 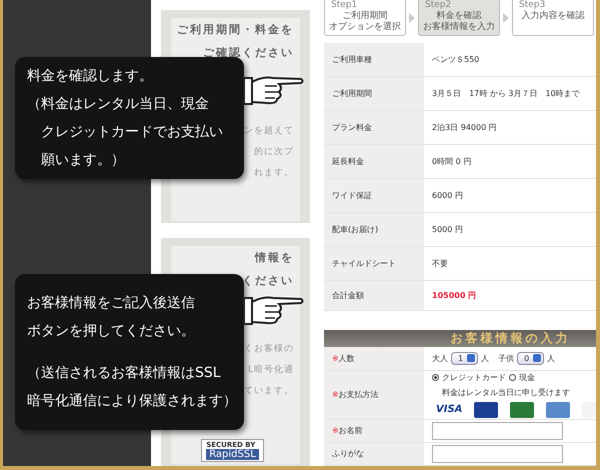 I want to click on section-header: お客様情報の入力, so click(x=460, y=338).